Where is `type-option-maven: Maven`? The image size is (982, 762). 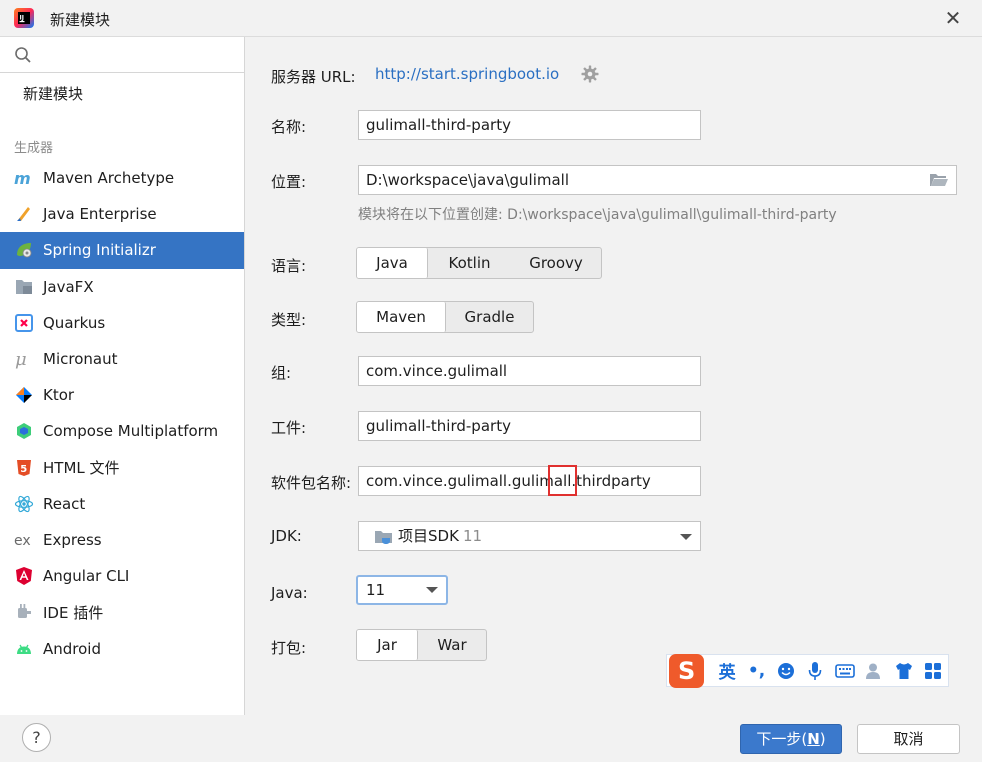
type-option-maven: Maven is located at coordinates (401, 317).